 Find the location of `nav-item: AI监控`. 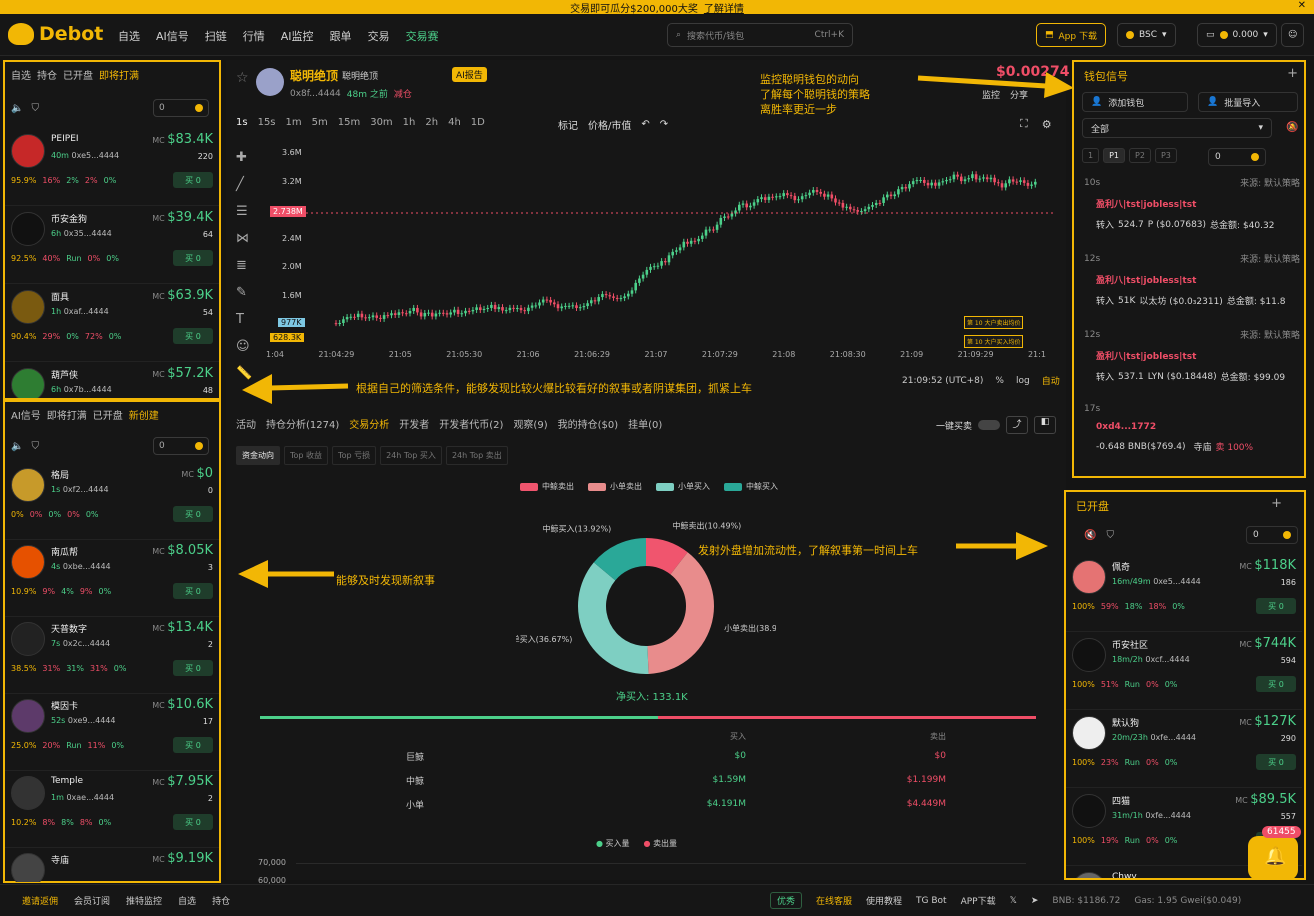

nav-item: AI监控 is located at coordinates (297, 36).